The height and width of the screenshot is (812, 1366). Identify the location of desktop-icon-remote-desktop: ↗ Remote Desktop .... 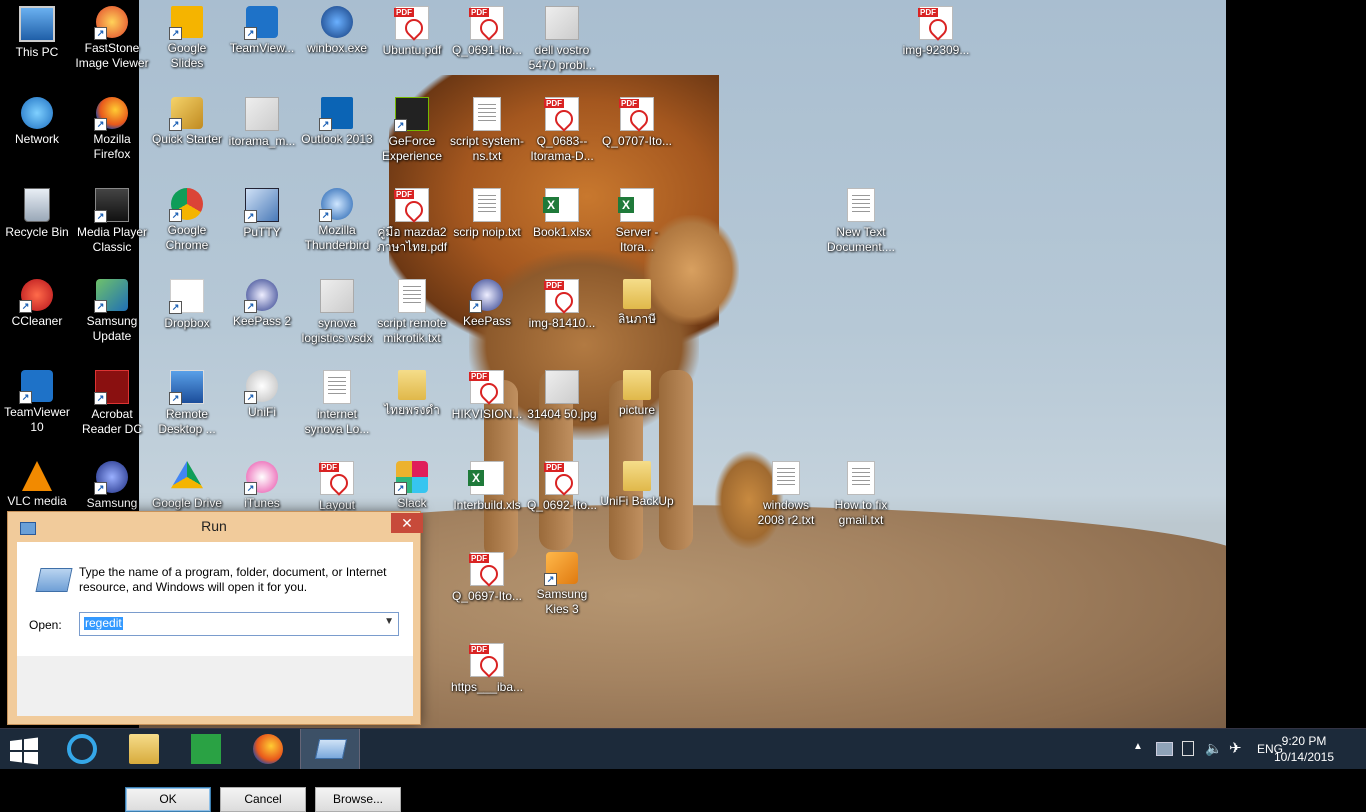
(187, 400).